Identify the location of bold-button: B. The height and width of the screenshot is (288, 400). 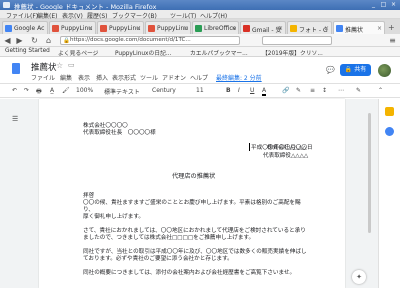
(228, 90).